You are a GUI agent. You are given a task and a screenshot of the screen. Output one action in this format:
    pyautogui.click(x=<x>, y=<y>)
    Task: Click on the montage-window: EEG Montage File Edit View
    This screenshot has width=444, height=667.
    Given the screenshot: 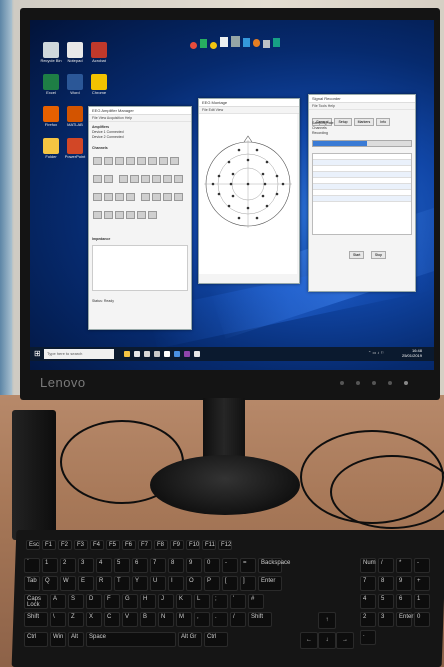 What is the action you would take?
    pyautogui.click(x=249, y=191)
    